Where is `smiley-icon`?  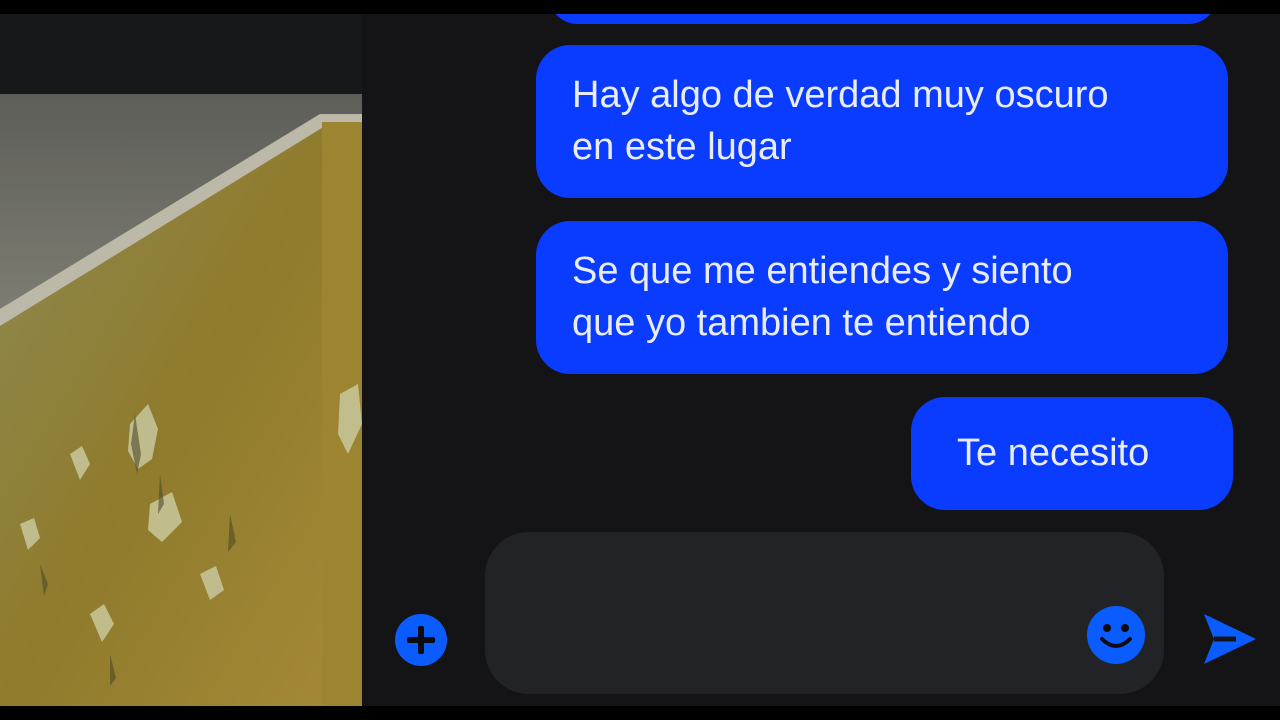 smiley-icon is located at coordinates (1116, 636).